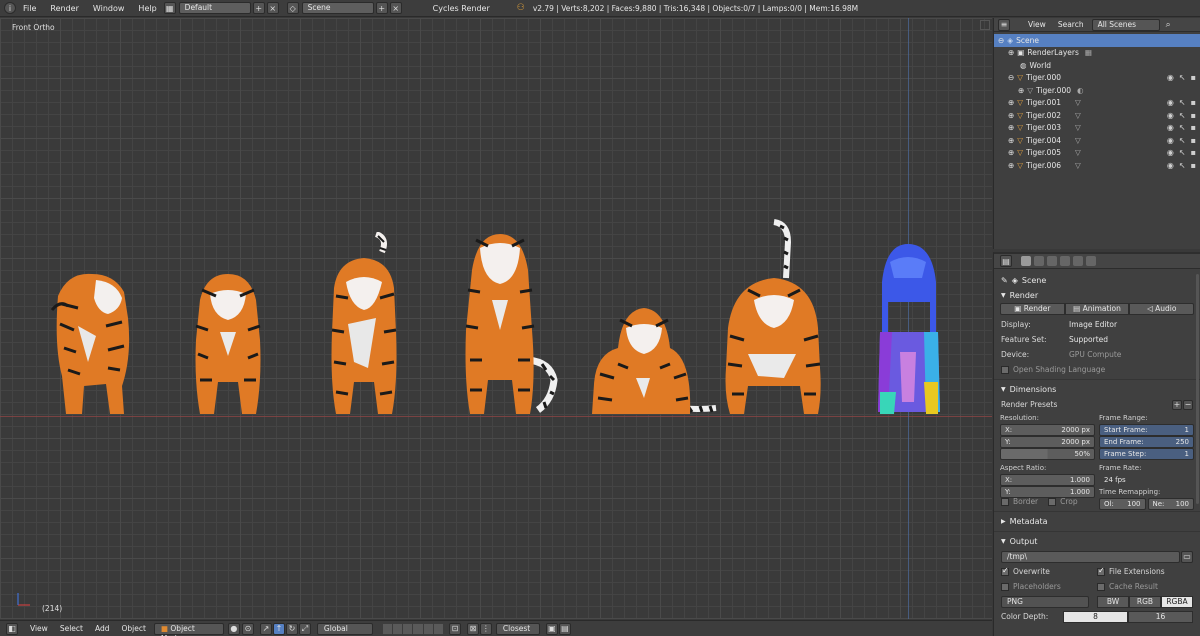 The width and height of the screenshot is (1200, 636). Describe the element at coordinates (247, 628) in the screenshot. I see `pivot-point-icon: ⊙` at that location.